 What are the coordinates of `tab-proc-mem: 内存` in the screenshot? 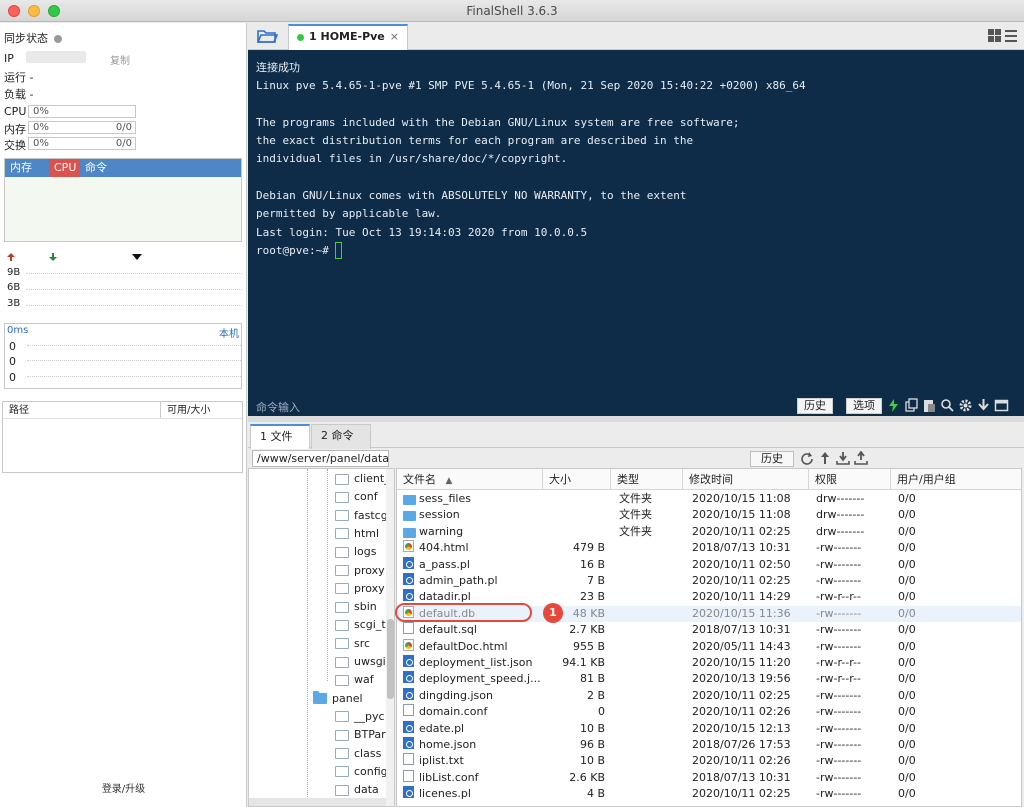 It's located at (27, 168).